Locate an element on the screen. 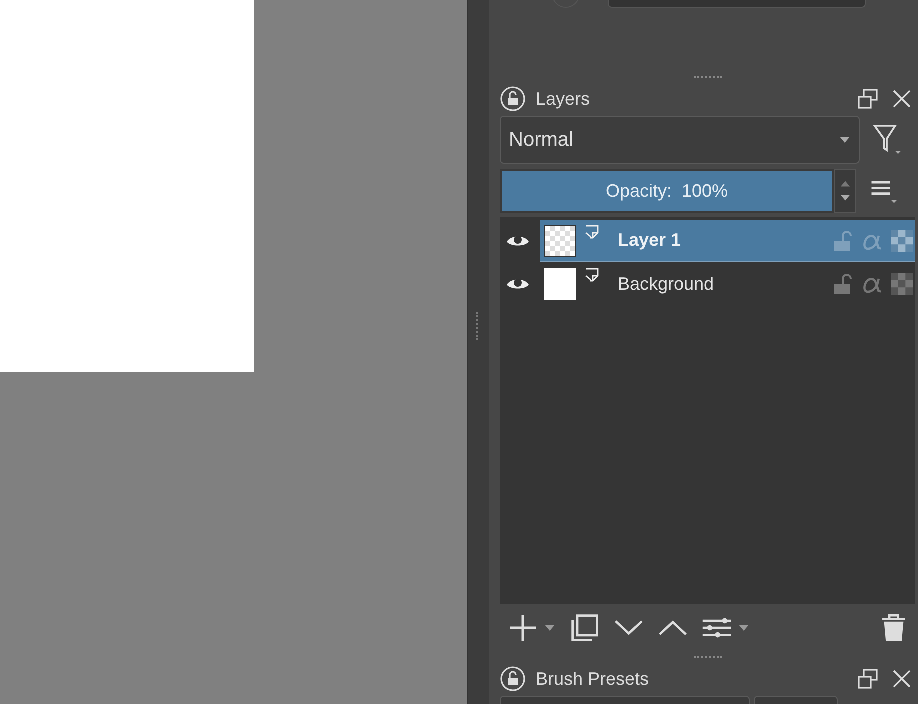 The height and width of the screenshot is (704, 918). layer-item: Background is located at coordinates (727, 284).